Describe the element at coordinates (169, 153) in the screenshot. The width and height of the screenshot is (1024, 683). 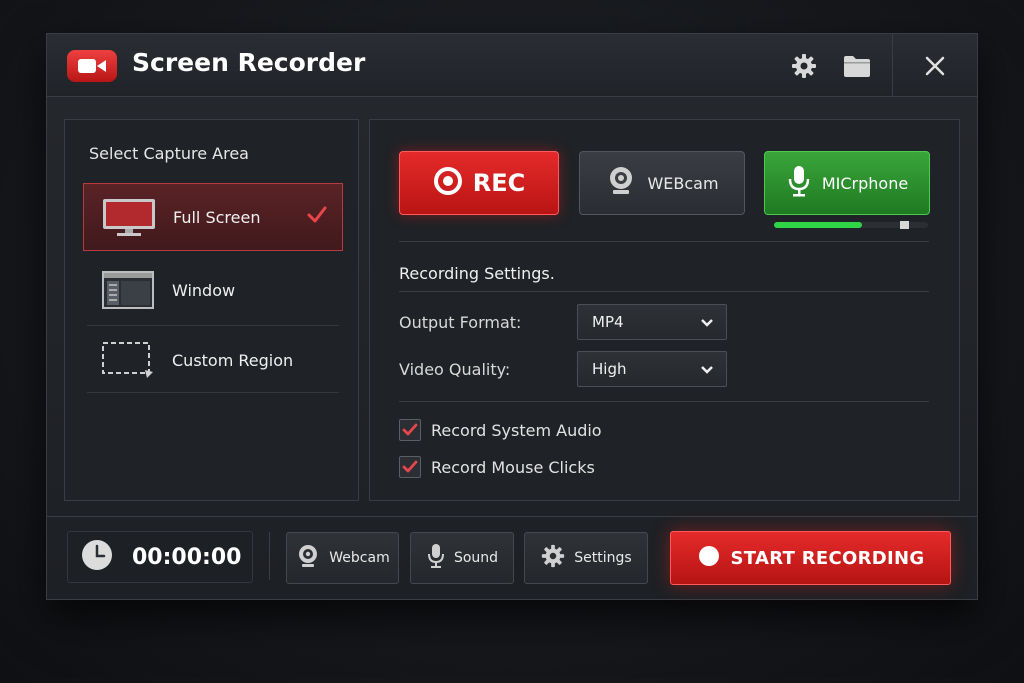
I see `capture-area-title: Select Capture Area` at that location.